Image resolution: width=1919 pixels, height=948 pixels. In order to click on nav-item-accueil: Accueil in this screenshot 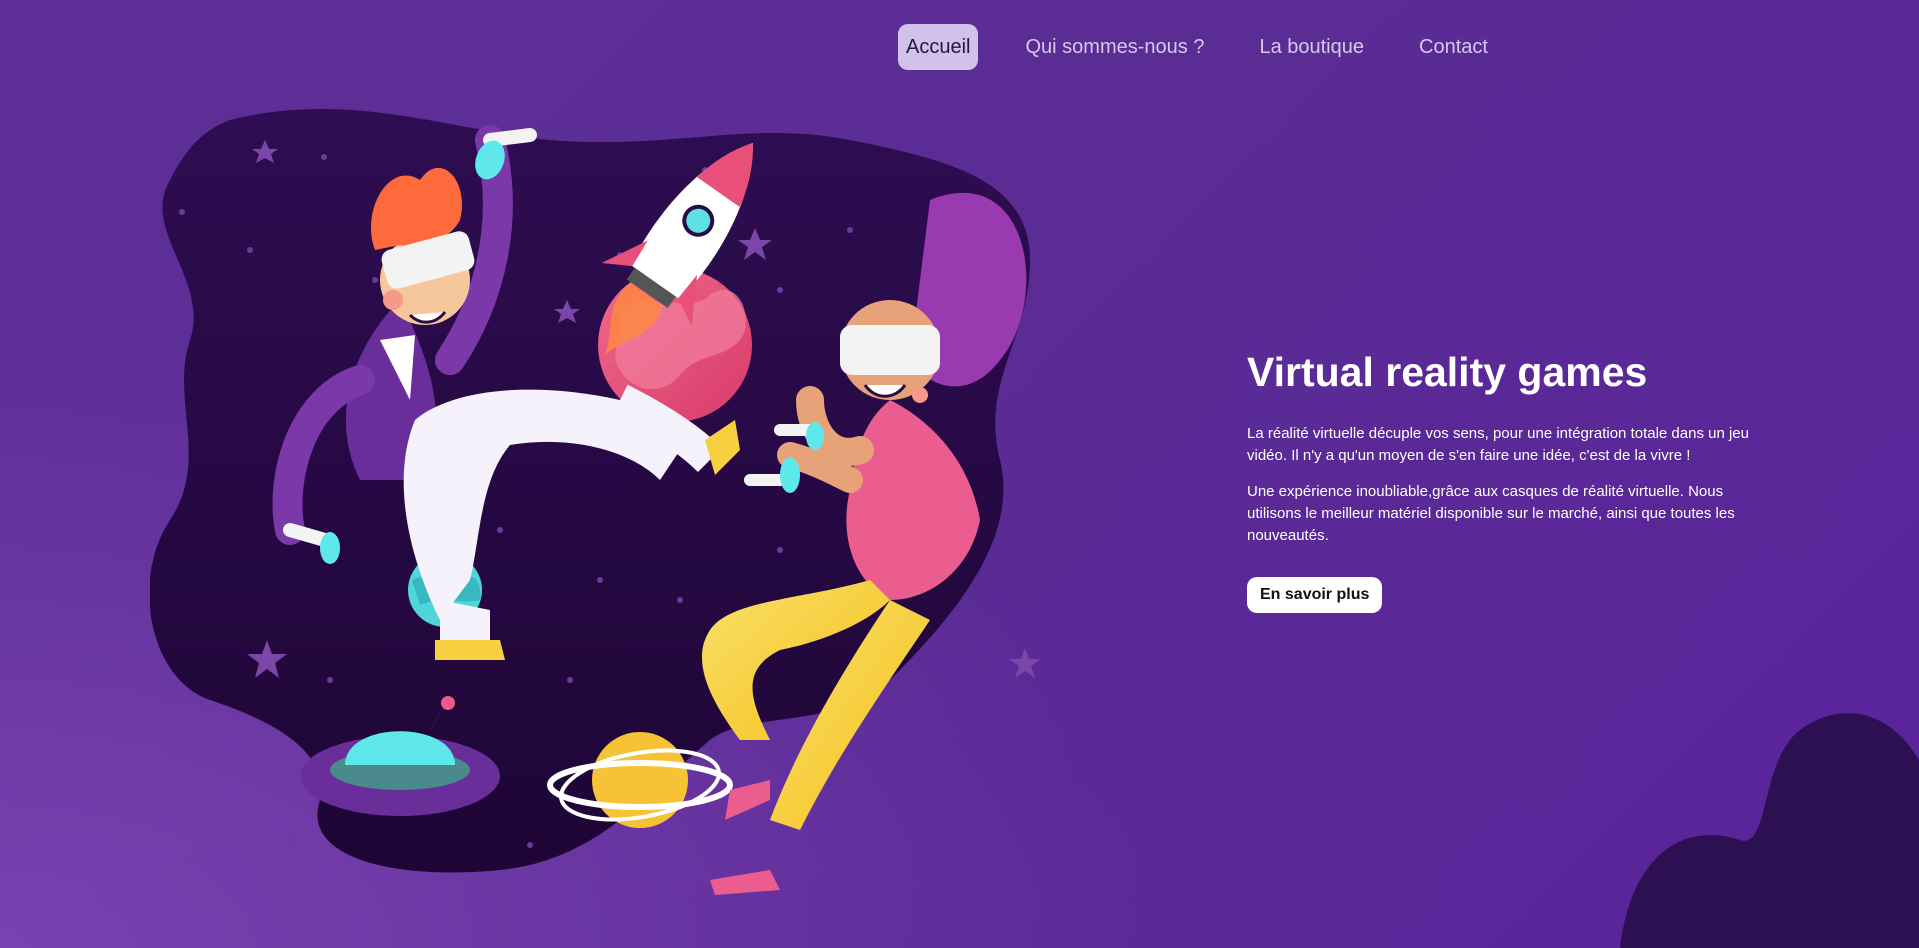, I will do `click(938, 47)`.